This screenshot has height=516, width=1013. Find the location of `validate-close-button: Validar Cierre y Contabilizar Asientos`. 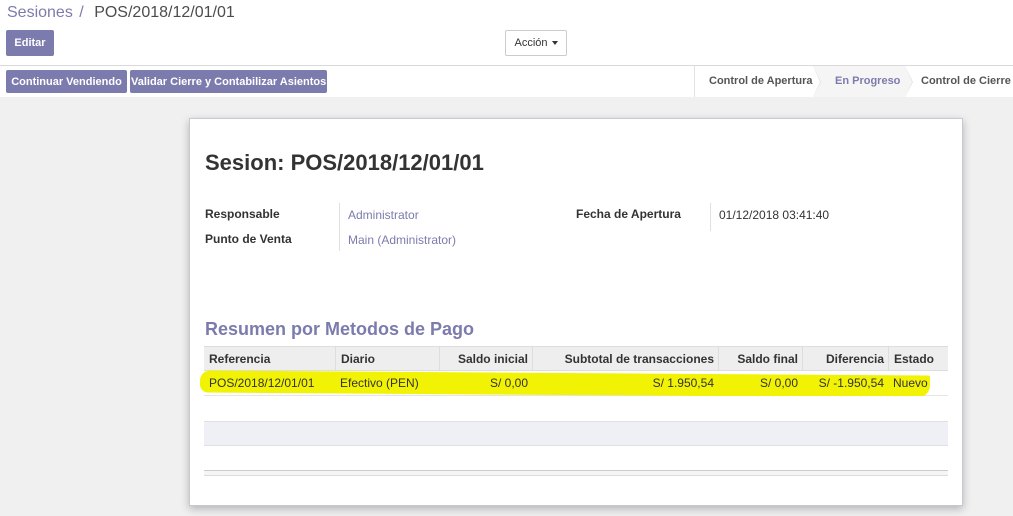

validate-close-button: Validar Cierre y Contabilizar Asientos is located at coordinates (228, 81).